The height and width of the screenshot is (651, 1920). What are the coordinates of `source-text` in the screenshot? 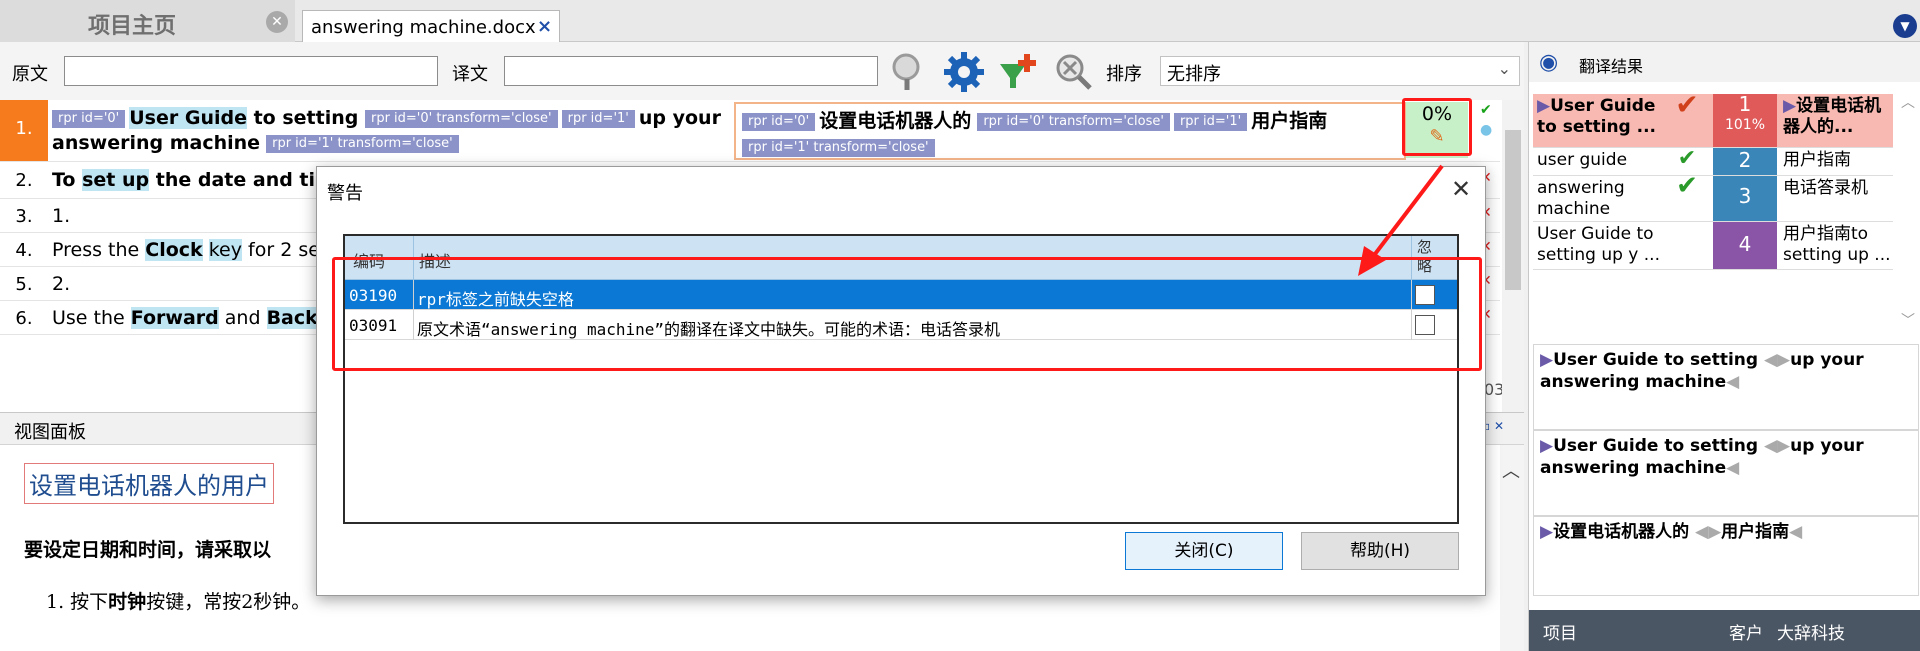 It's located at (206, 250).